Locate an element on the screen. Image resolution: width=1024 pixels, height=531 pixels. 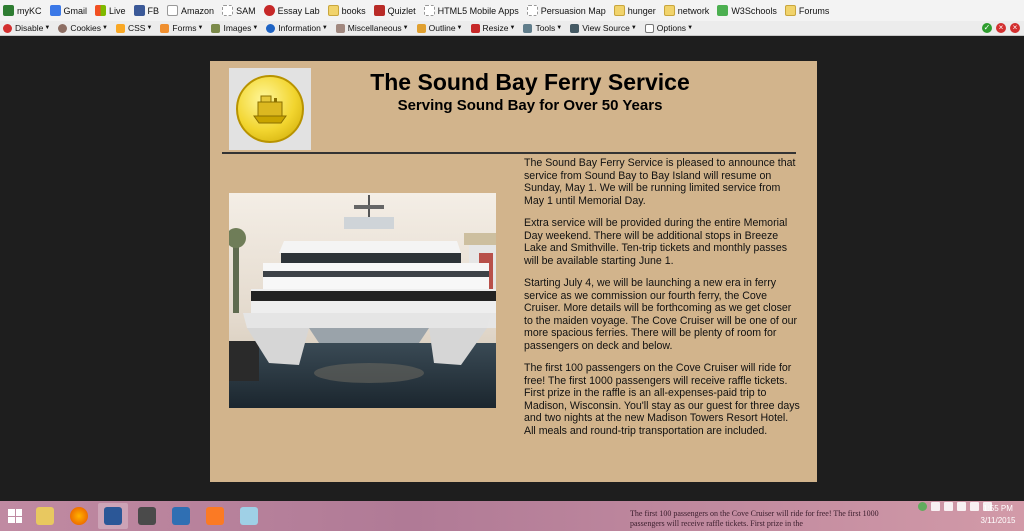
xampp-icon is located at coordinates (215, 516).